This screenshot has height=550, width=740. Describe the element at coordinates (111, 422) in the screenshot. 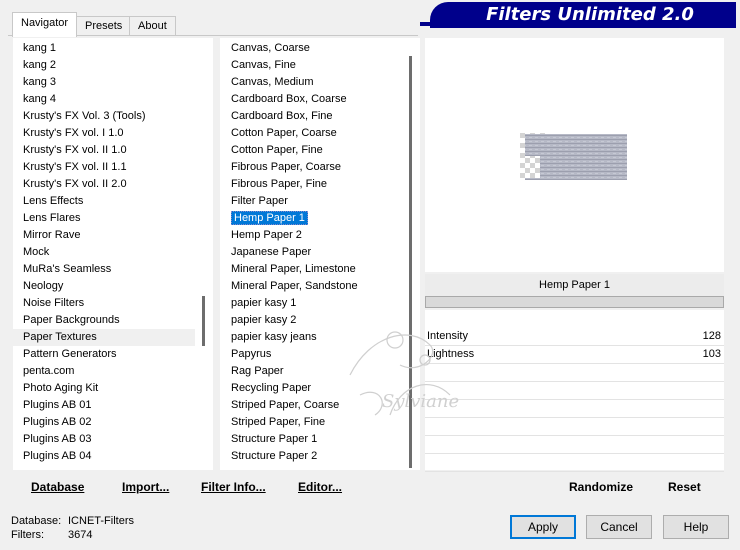

I see `category-item: Plugins AB 02` at that location.